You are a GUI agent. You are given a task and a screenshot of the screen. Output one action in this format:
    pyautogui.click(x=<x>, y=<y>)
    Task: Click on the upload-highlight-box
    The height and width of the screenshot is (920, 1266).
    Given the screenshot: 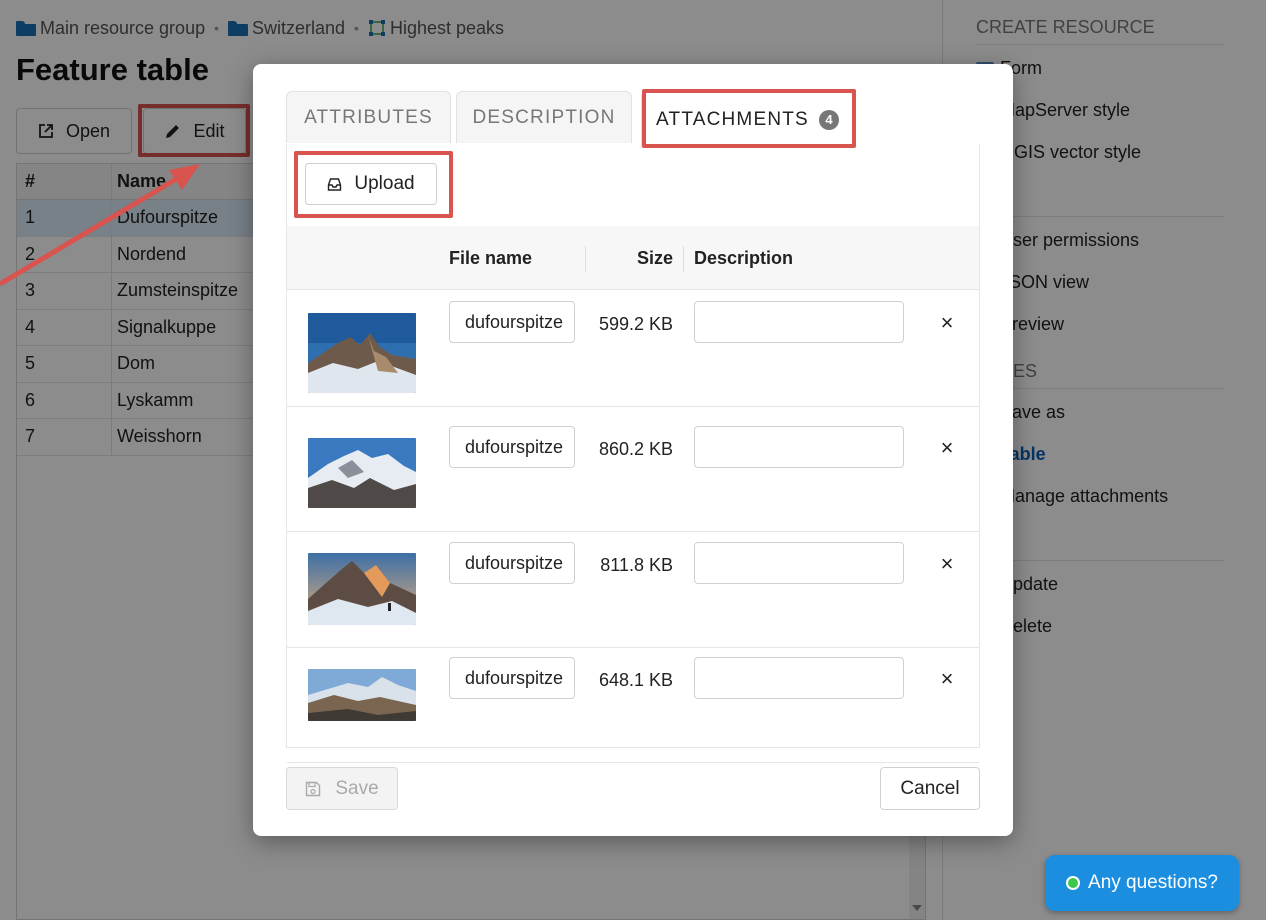 What is the action you would take?
    pyautogui.click(x=373, y=184)
    